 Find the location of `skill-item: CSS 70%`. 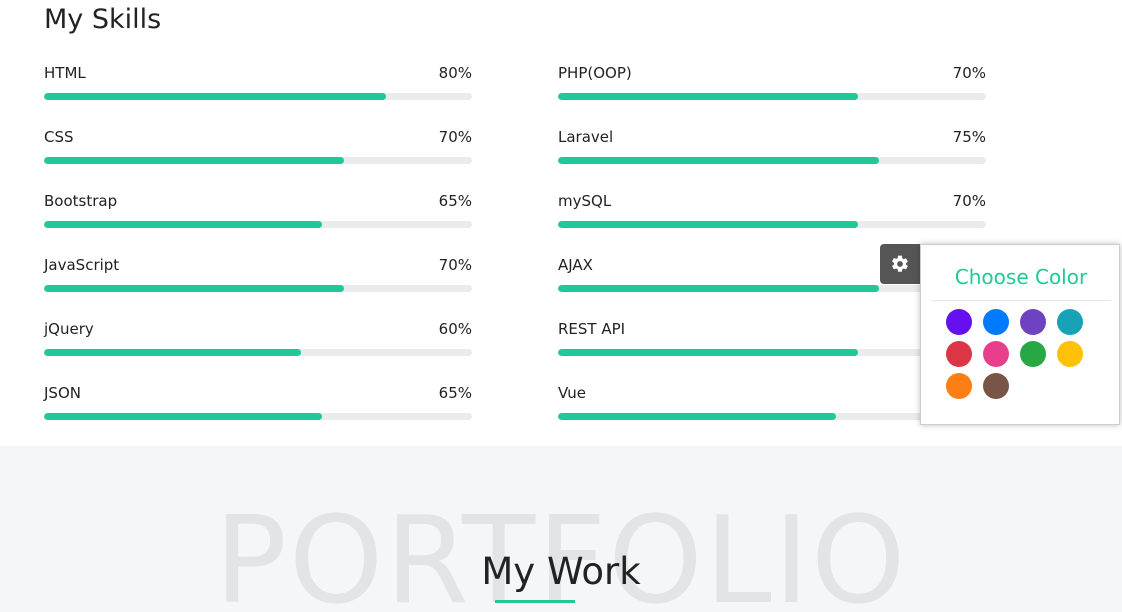

skill-item: CSS 70% is located at coordinates (258, 153).